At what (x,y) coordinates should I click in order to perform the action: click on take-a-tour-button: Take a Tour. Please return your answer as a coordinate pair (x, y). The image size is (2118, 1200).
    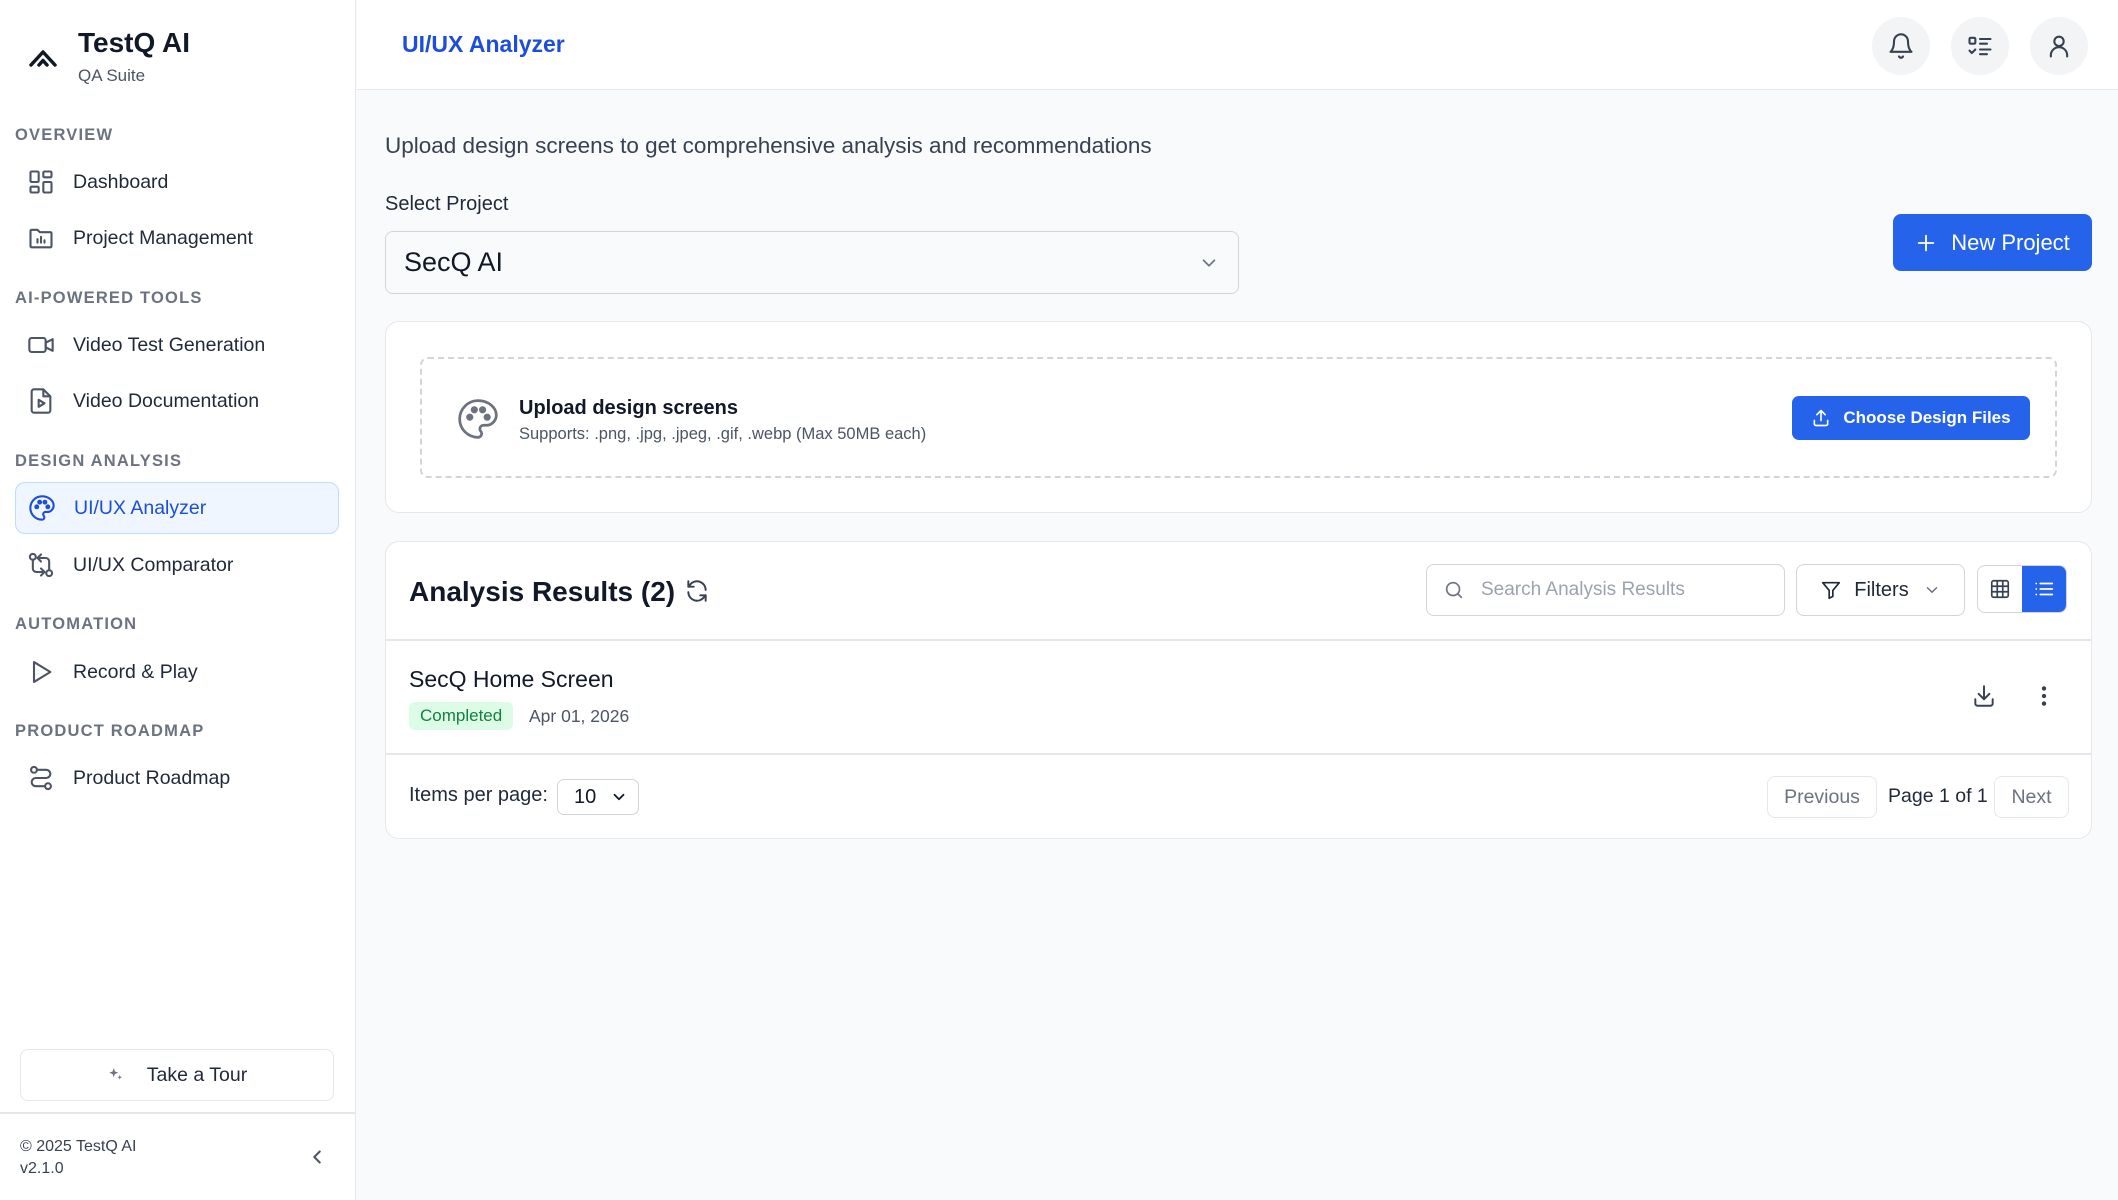
    Looking at the image, I should click on (177, 1075).